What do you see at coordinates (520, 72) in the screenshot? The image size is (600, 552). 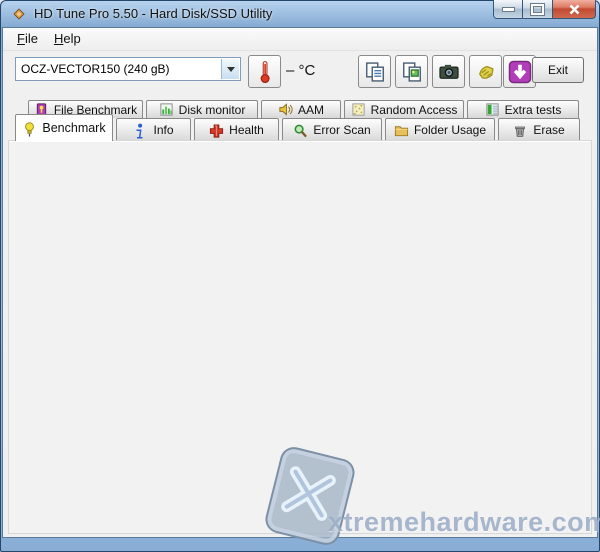 I see `download-arrow-icon` at bounding box center [520, 72].